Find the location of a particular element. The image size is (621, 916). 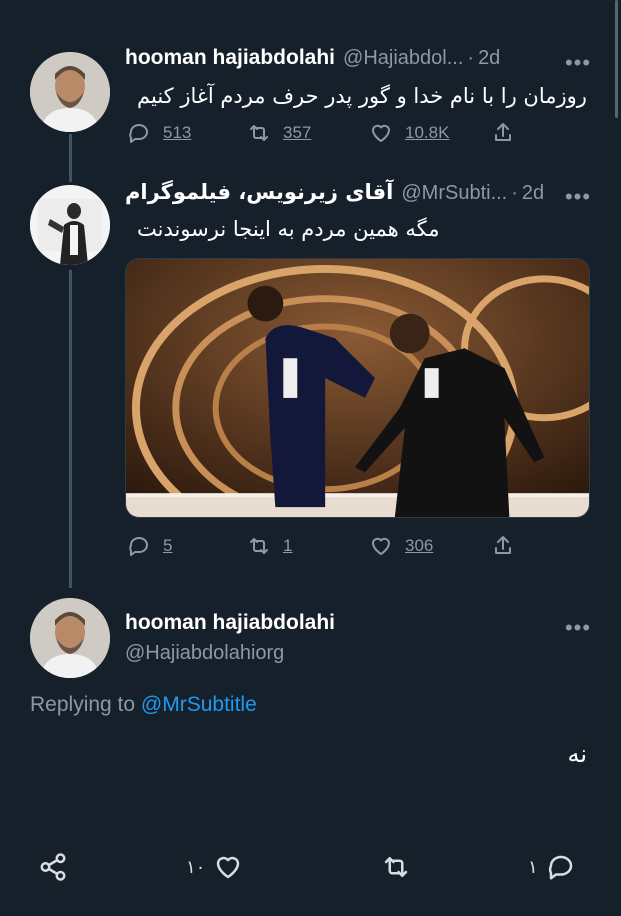

bottom-action-bar: ۱۰ ۱ is located at coordinates (310, 870).